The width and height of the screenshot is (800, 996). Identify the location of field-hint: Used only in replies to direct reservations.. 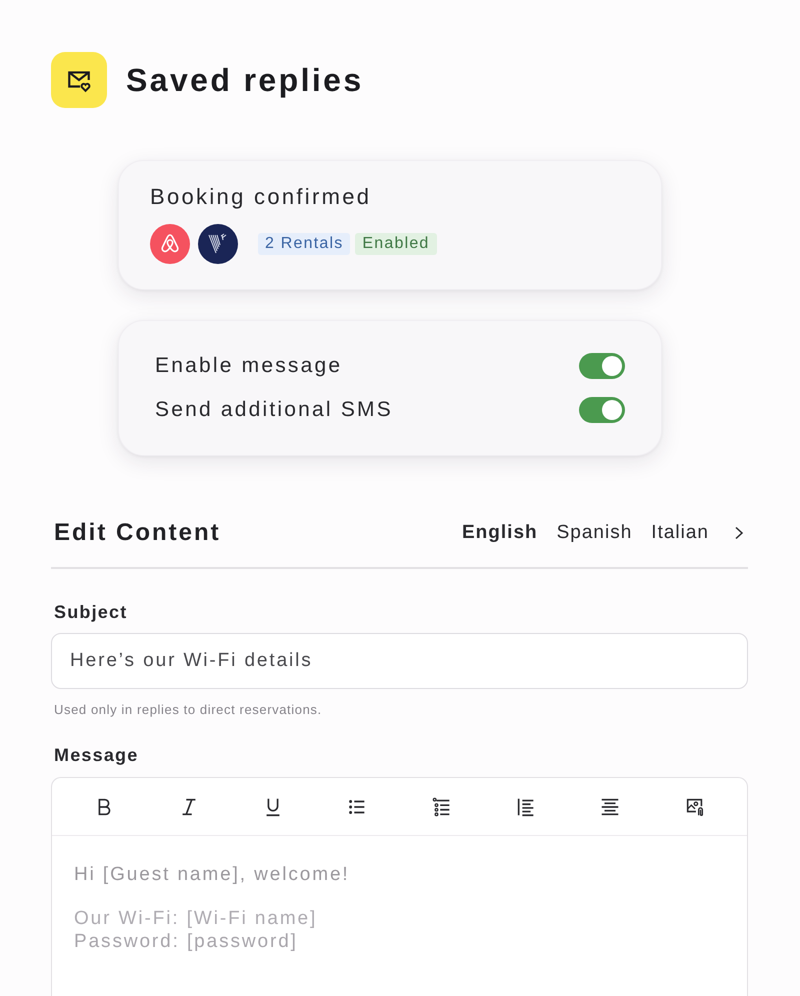
(188, 709).